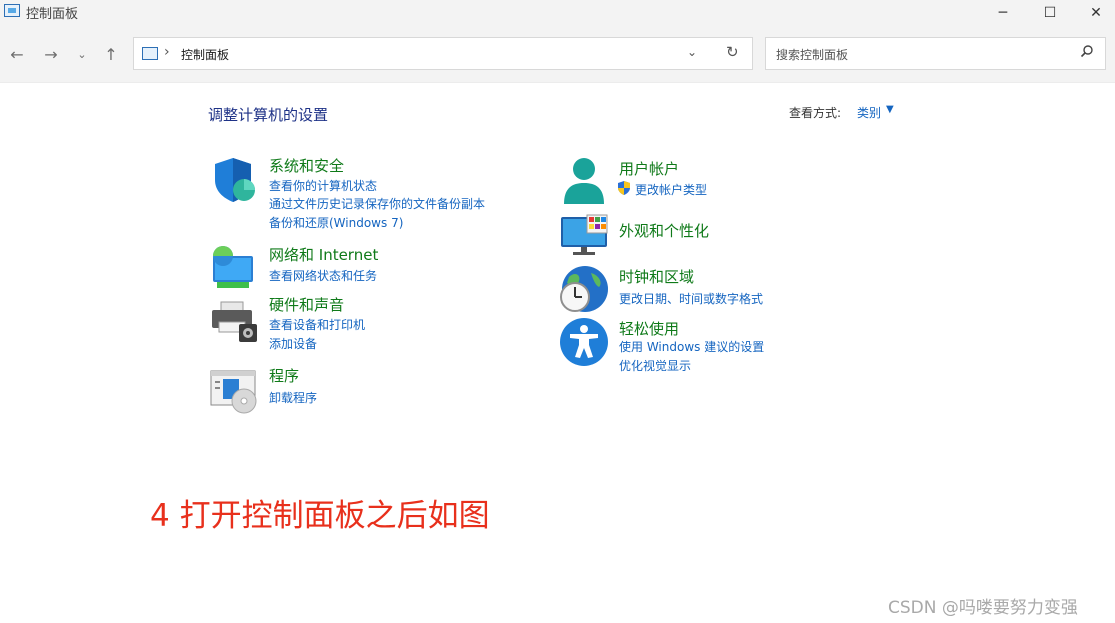  I want to click on category-title-user-accounts: 用户帐户, so click(649, 168).